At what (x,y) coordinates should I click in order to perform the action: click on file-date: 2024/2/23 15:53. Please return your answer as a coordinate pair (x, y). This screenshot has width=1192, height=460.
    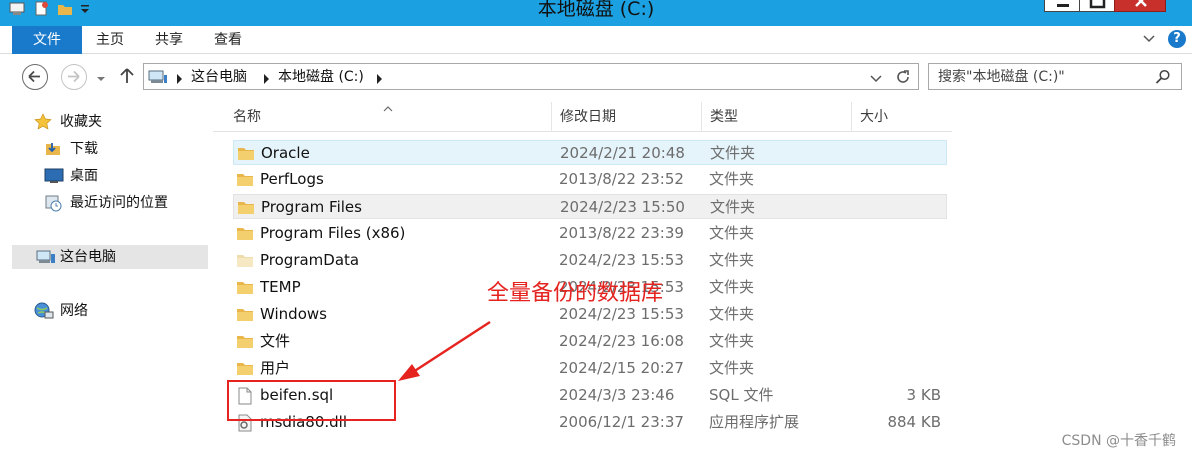
    Looking at the image, I should click on (621, 260).